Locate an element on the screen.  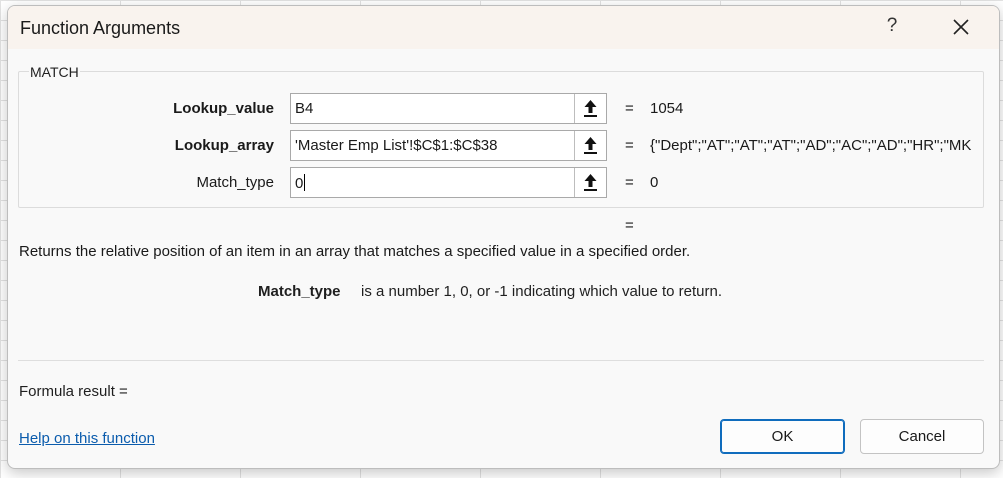
lookup-array-input: 'Master Emp List'!$C$1:$C$38 is located at coordinates (448, 145).